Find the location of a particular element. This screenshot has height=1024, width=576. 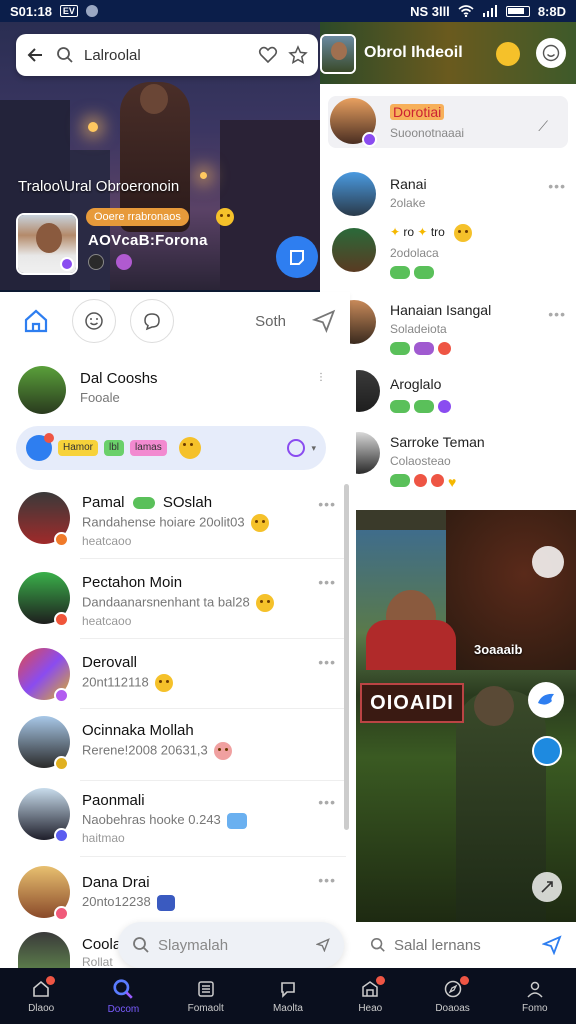

filter-chip-bar: Hamor lbl lamas ▾ is located at coordinates (171, 448).